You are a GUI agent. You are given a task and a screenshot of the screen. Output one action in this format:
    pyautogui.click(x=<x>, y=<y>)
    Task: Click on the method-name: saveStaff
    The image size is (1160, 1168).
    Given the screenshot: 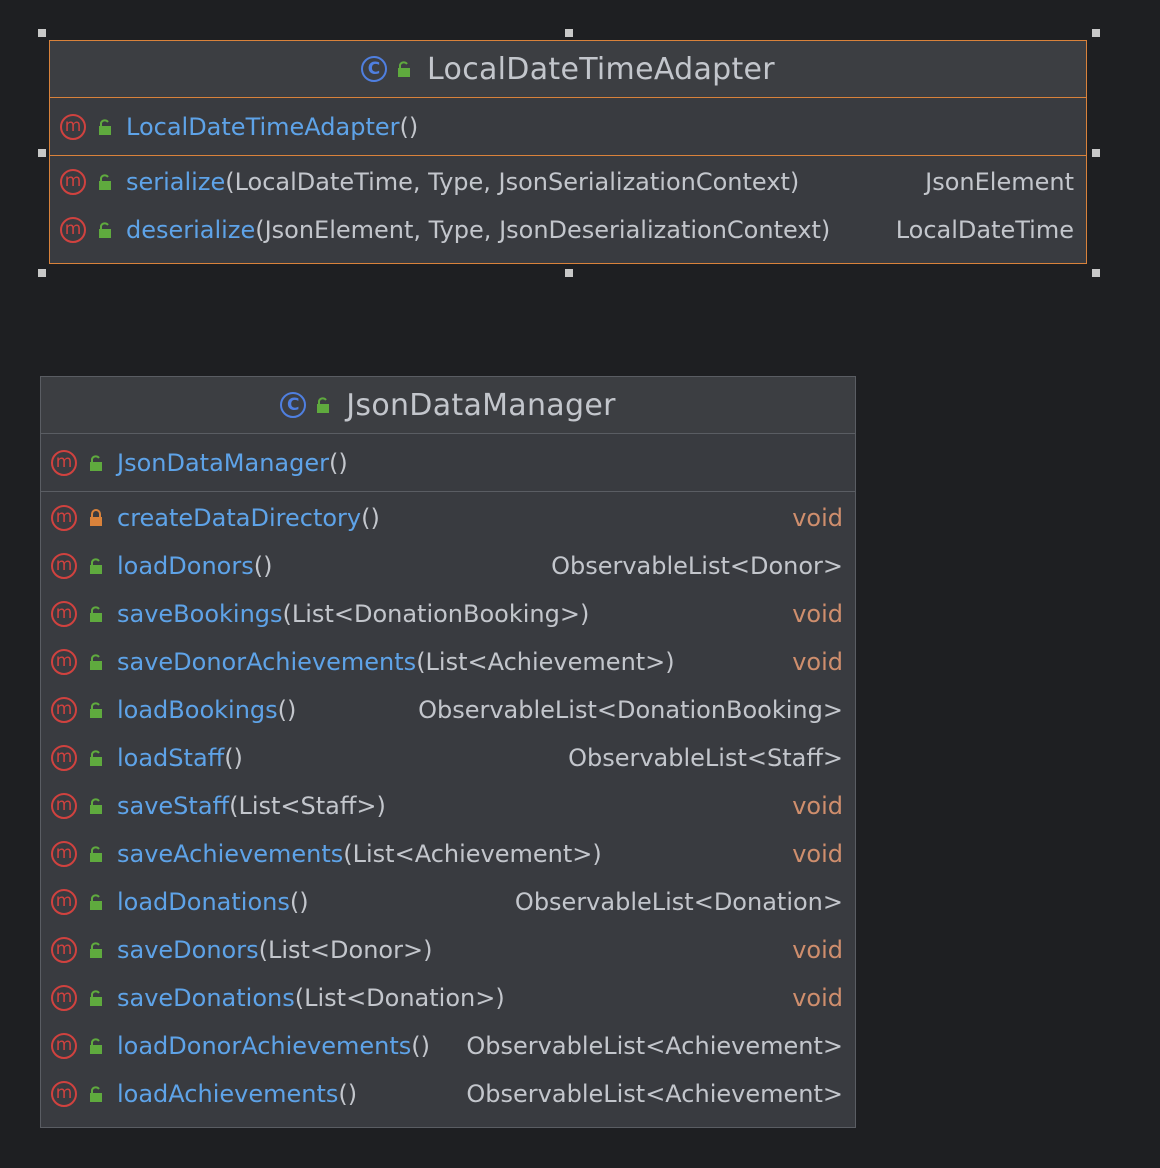 What is the action you would take?
    pyautogui.click(x=173, y=806)
    